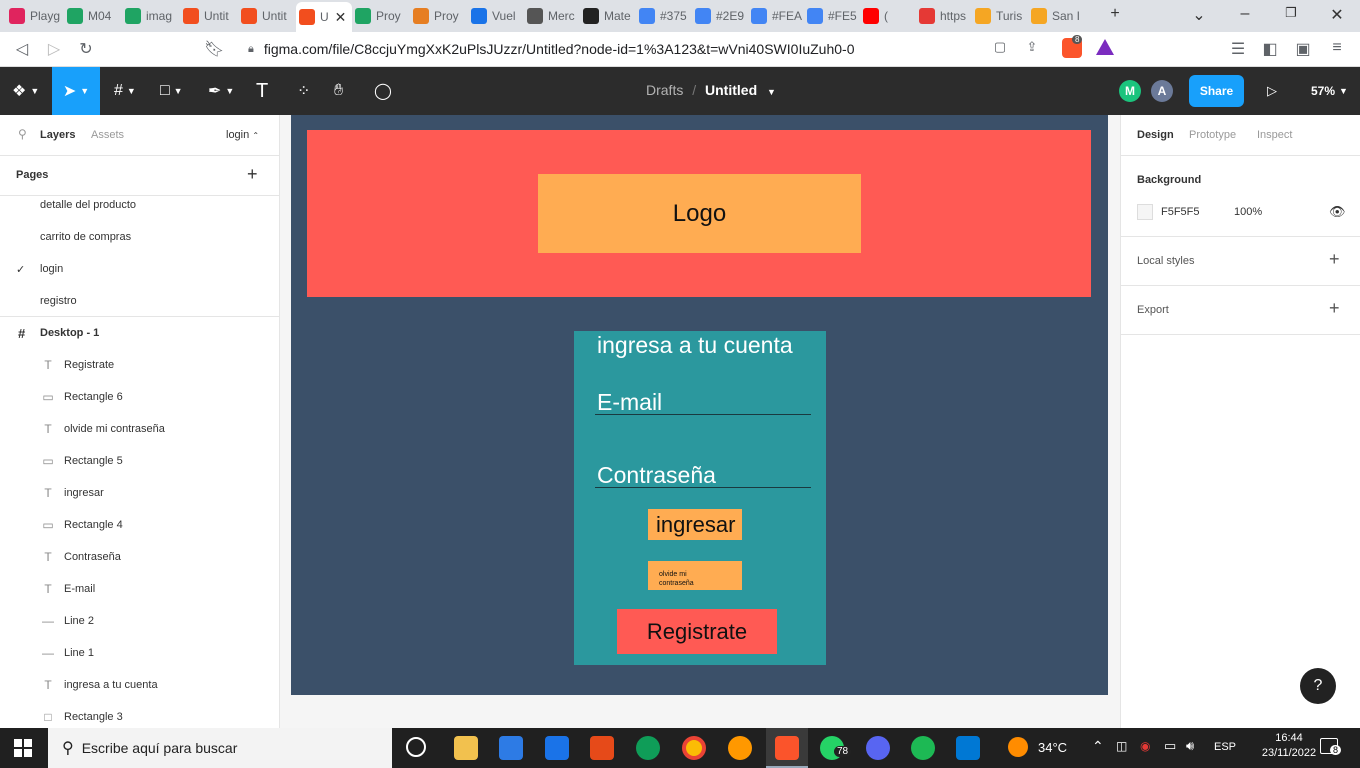  I want to click on add-page-icon: +, so click(252, 174).